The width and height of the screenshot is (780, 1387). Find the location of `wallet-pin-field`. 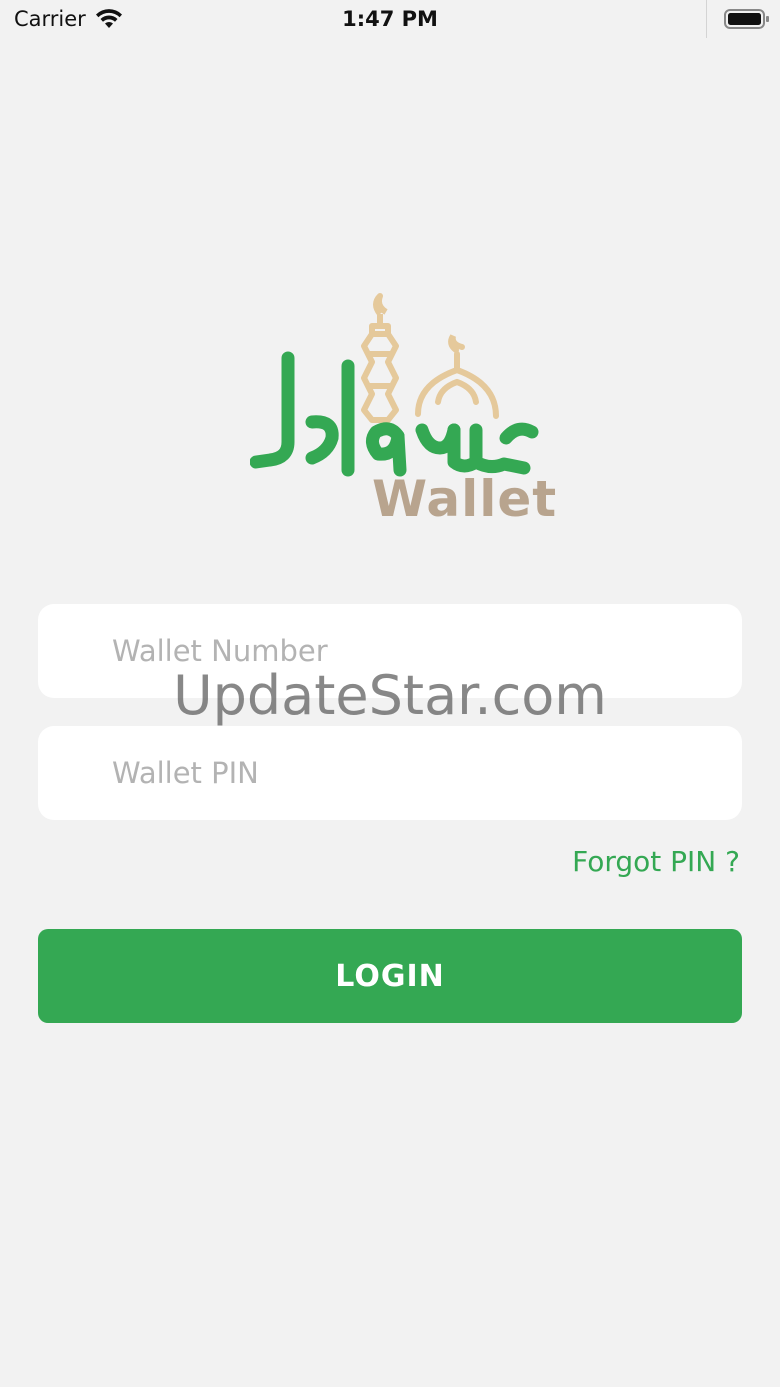

wallet-pin-field is located at coordinates (390, 773).